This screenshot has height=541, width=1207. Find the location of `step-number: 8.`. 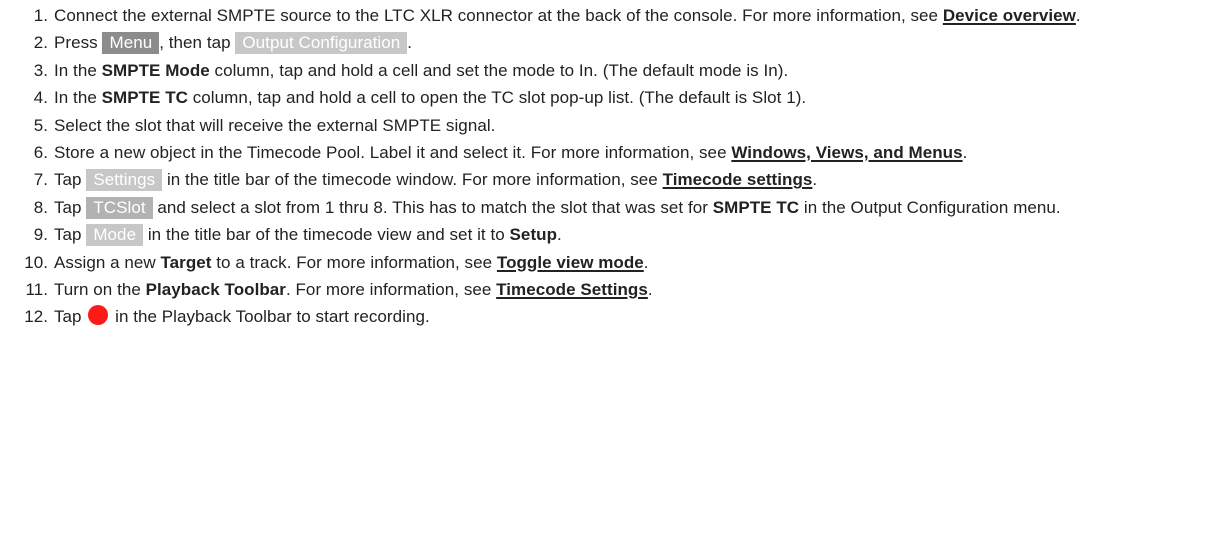

step-number: 8. is located at coordinates (40, 207).